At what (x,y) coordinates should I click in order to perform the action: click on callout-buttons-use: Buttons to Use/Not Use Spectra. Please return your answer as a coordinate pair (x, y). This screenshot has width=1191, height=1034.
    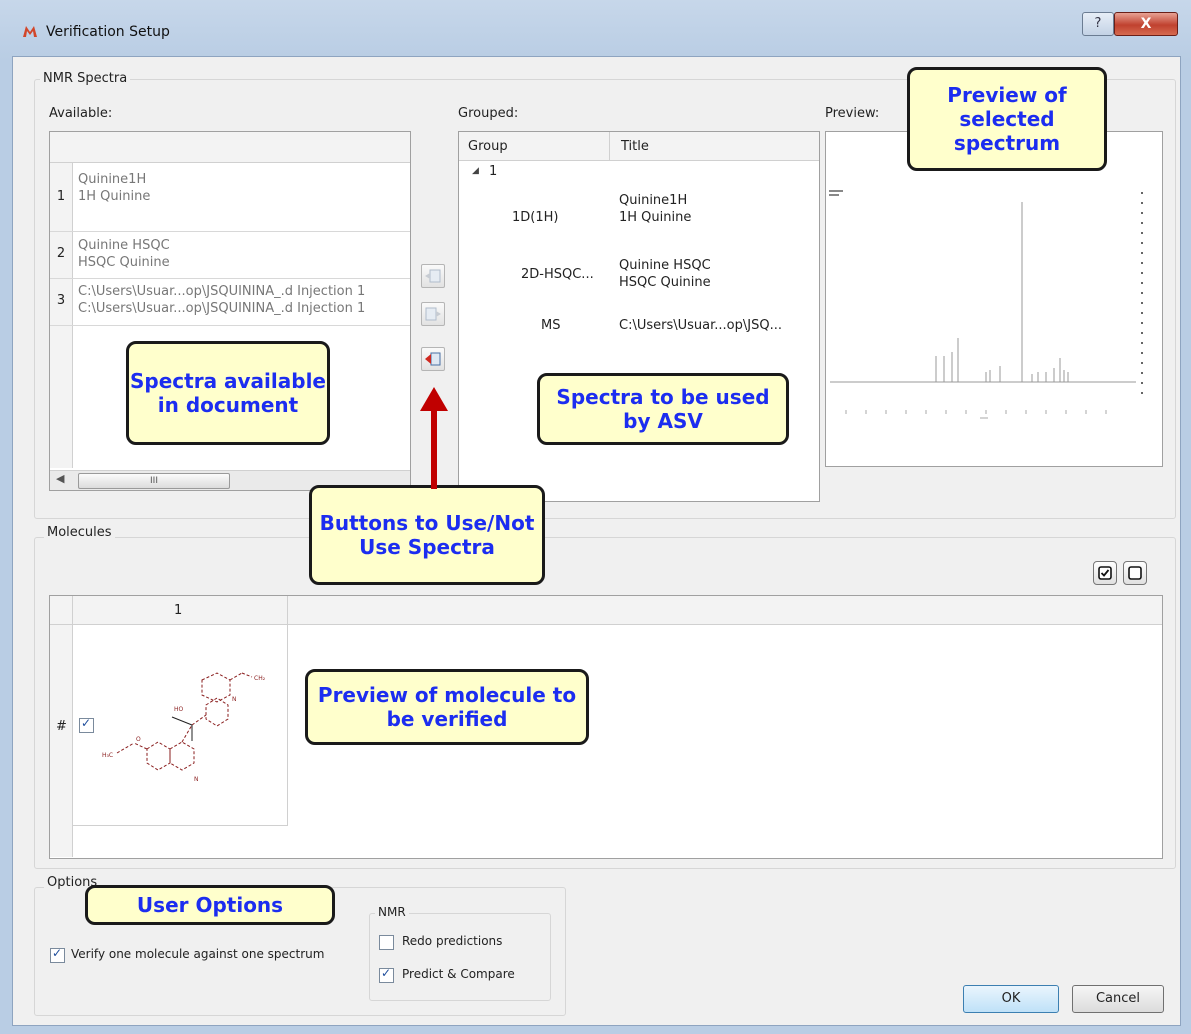
    Looking at the image, I should click on (427, 535).